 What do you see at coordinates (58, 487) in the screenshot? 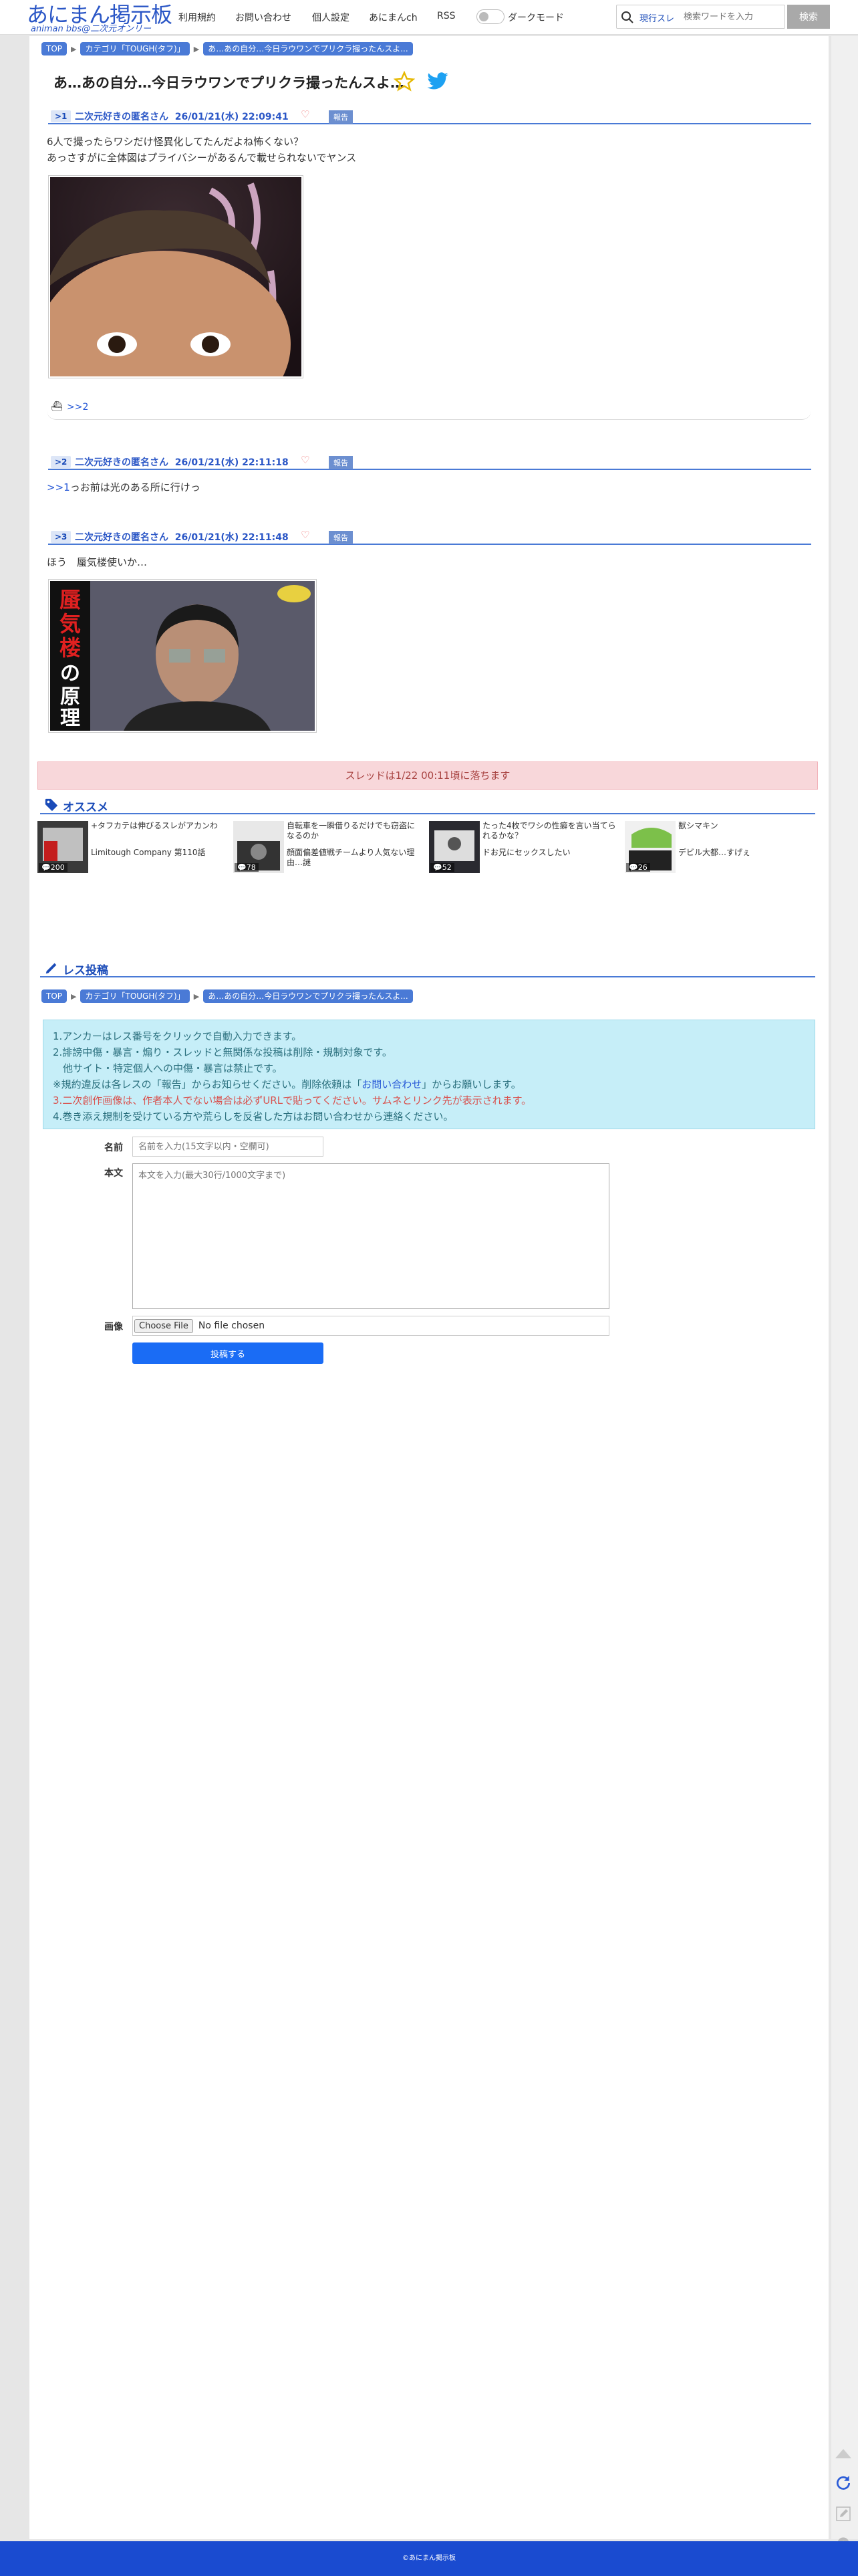
I see `anchor-link: >>1` at bounding box center [58, 487].